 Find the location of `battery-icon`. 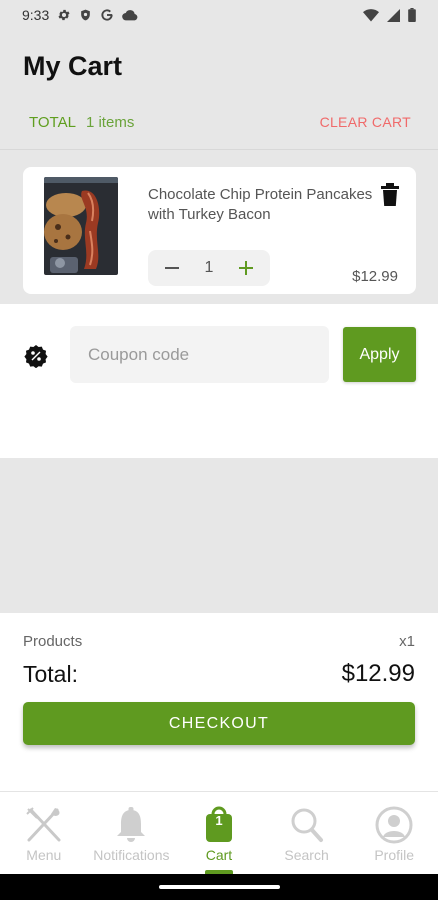

battery-icon is located at coordinates (412, 15).